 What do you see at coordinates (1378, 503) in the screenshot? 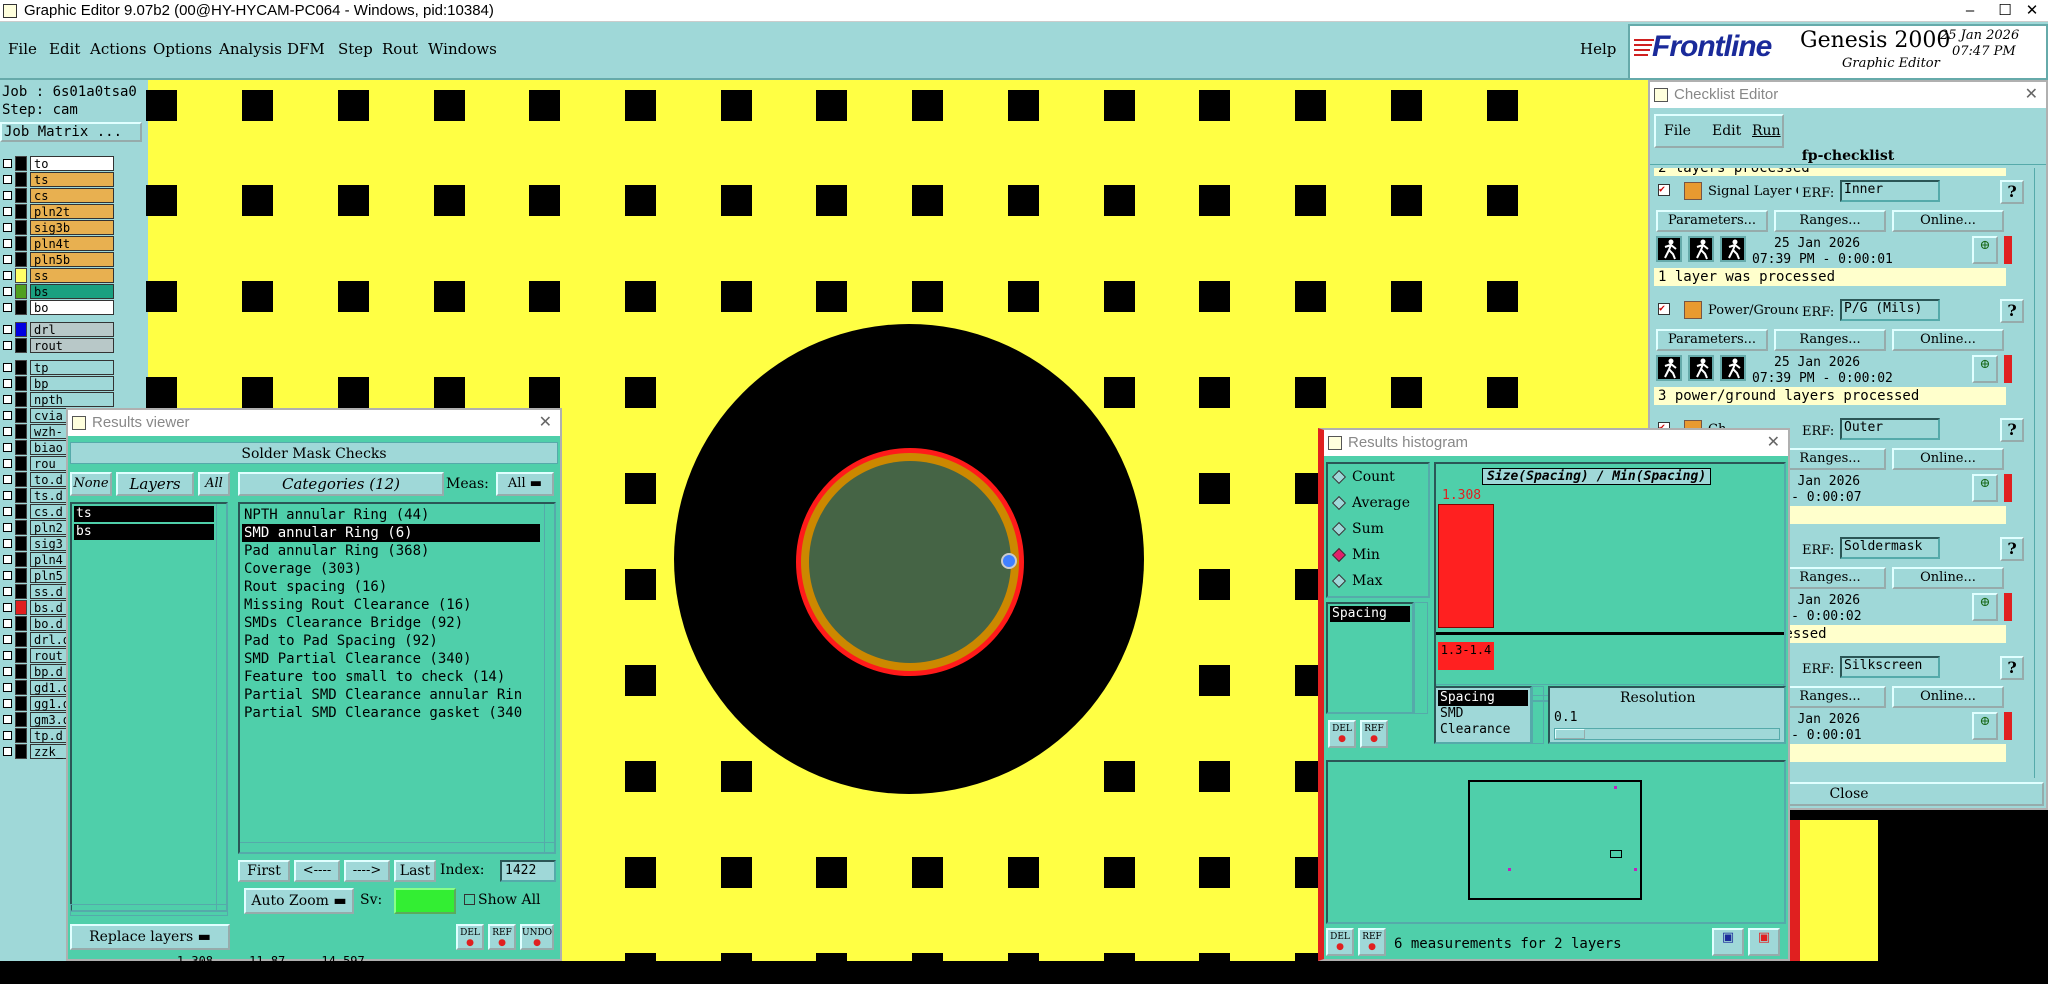
I see `radio-average: Average` at bounding box center [1378, 503].